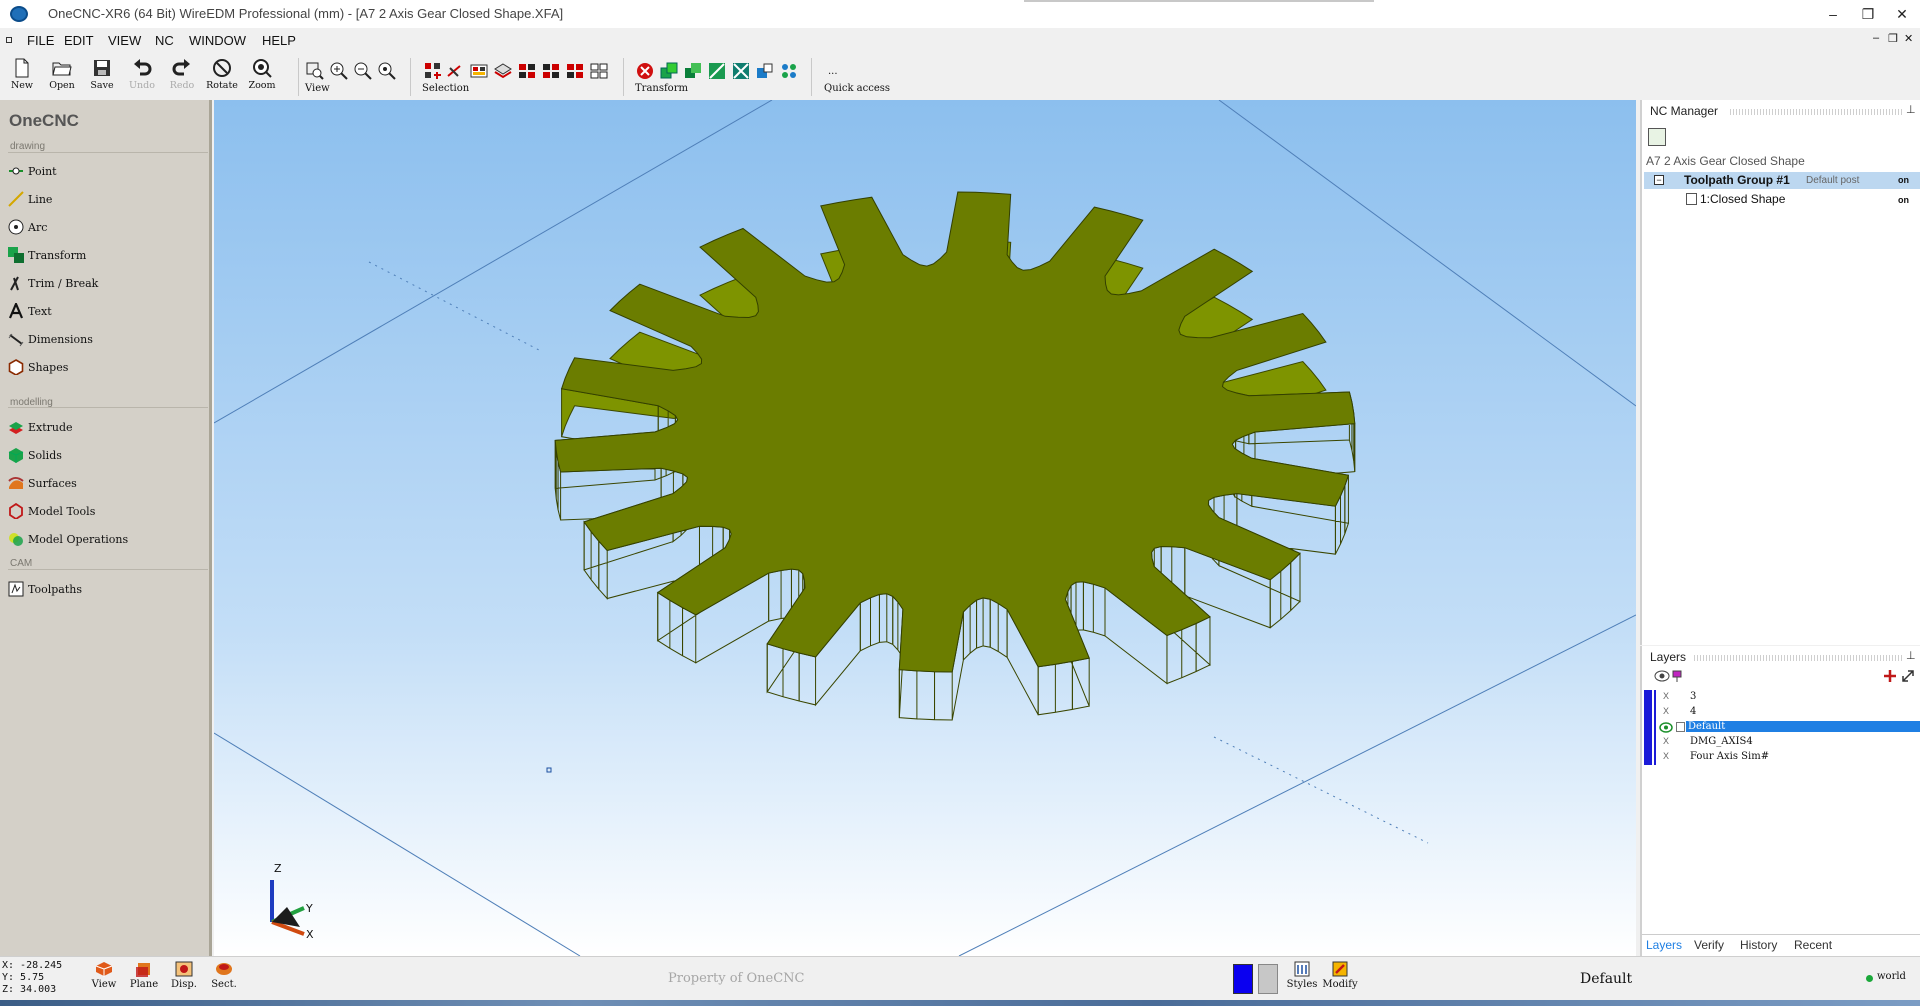 The image size is (1920, 1006). What do you see at coordinates (108, 455) in the screenshot?
I see `tool-solids: Solids` at bounding box center [108, 455].